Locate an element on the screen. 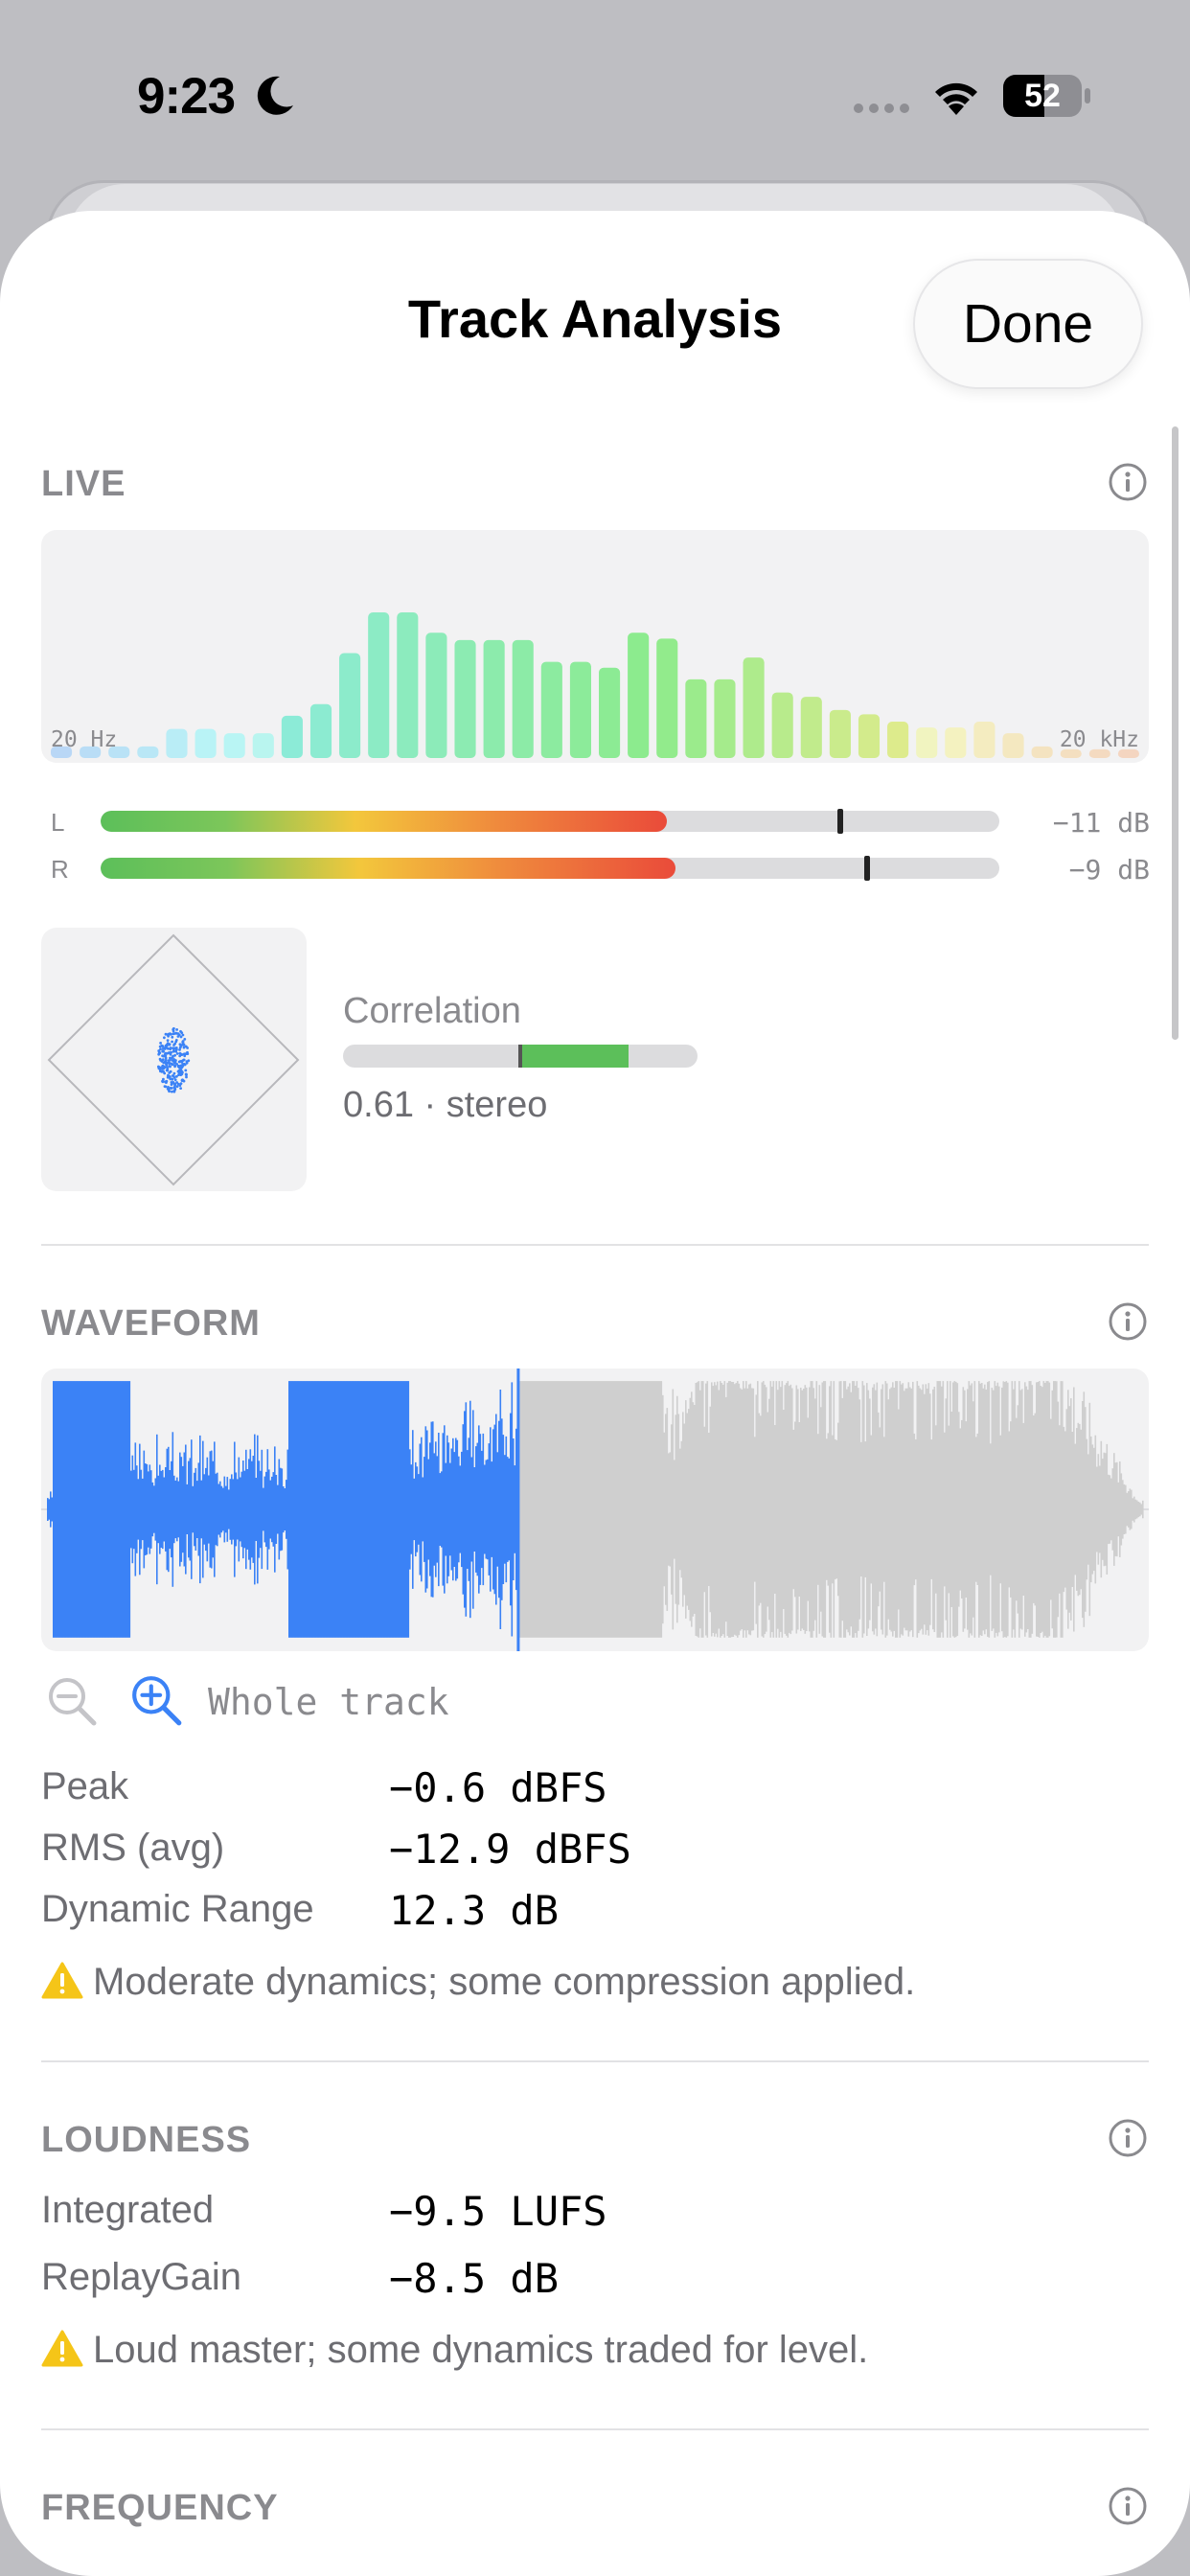  meter-left is located at coordinates (550, 821).